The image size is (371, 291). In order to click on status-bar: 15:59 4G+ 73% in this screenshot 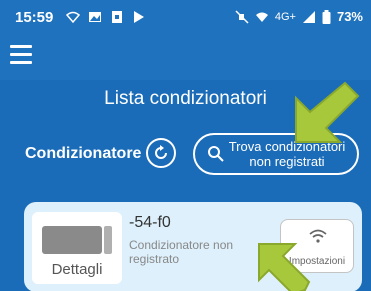, I will do `click(185, 18)`.